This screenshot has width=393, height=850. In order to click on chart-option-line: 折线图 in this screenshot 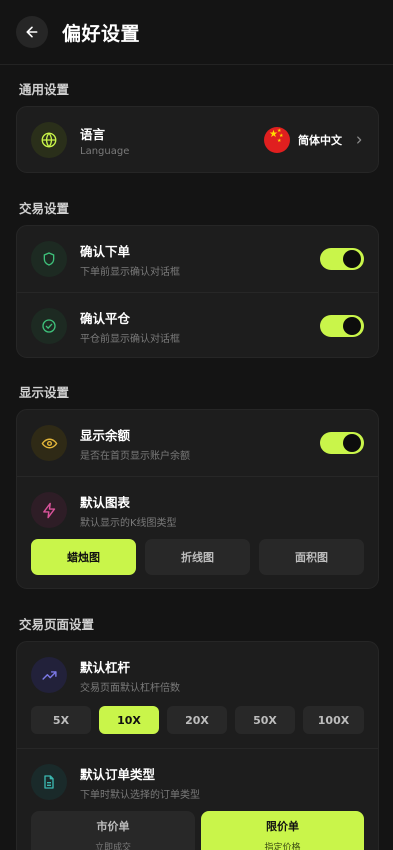, I will do `click(197, 557)`.